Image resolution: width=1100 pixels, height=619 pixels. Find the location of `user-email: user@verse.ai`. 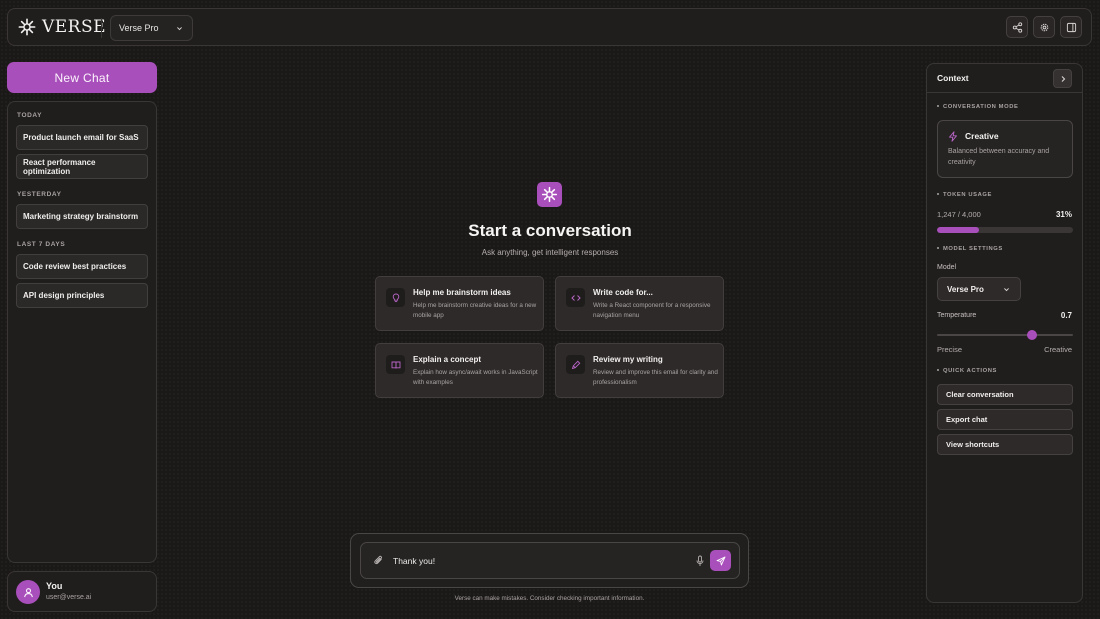

user-email: user@verse.ai is located at coordinates (69, 597).